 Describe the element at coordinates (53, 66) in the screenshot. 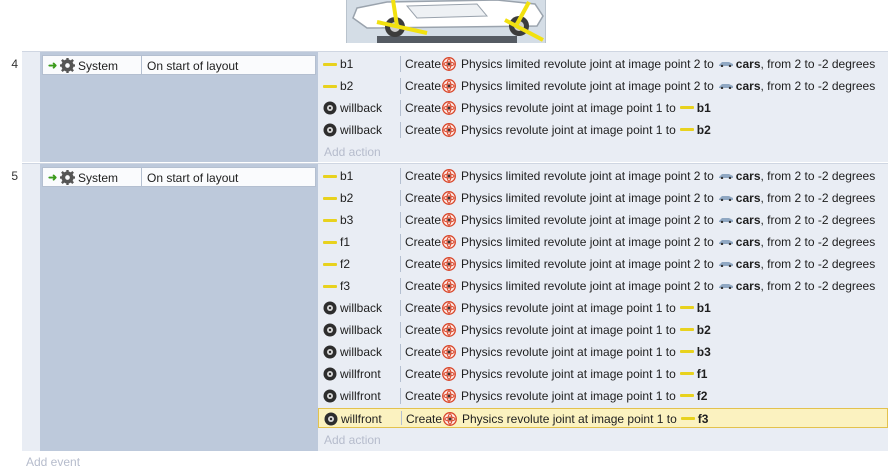

I see `trigger-arrow-icon: ➜` at that location.